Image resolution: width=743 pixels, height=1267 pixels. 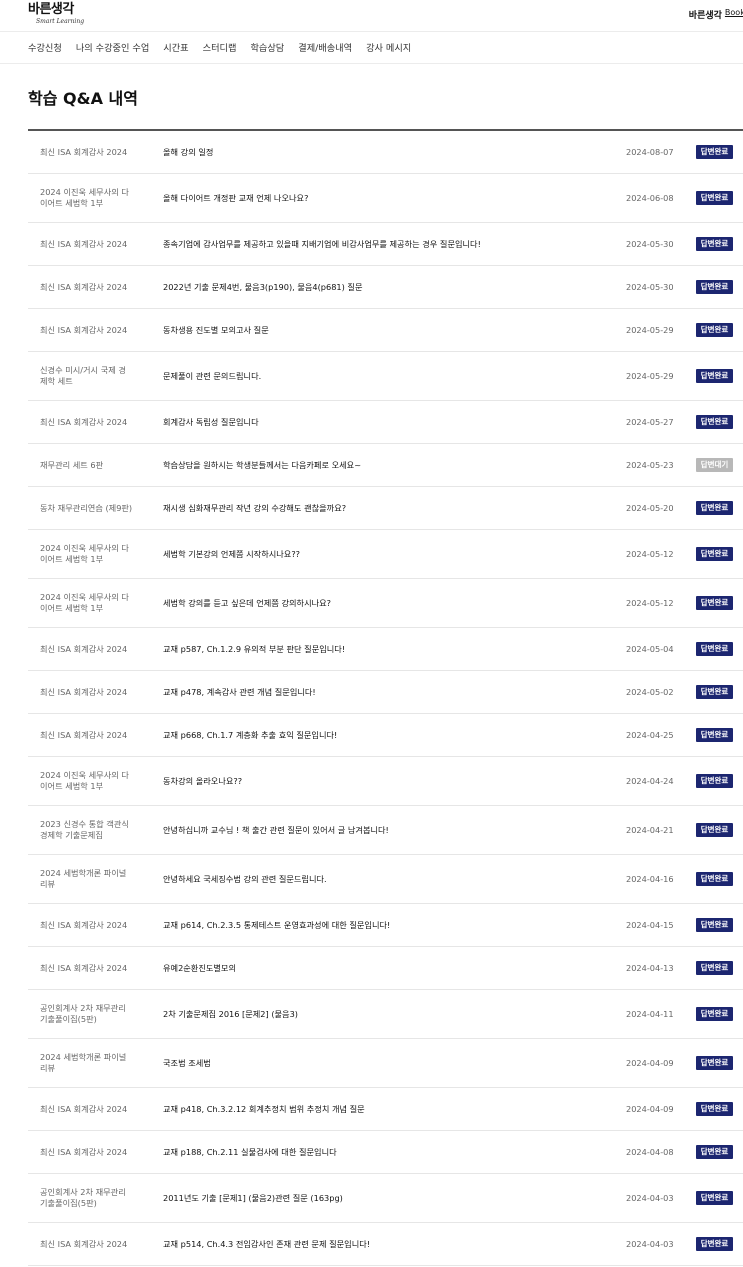 What do you see at coordinates (705, 16) in the screenshot?
I see `brand-link: 바른생각` at bounding box center [705, 16].